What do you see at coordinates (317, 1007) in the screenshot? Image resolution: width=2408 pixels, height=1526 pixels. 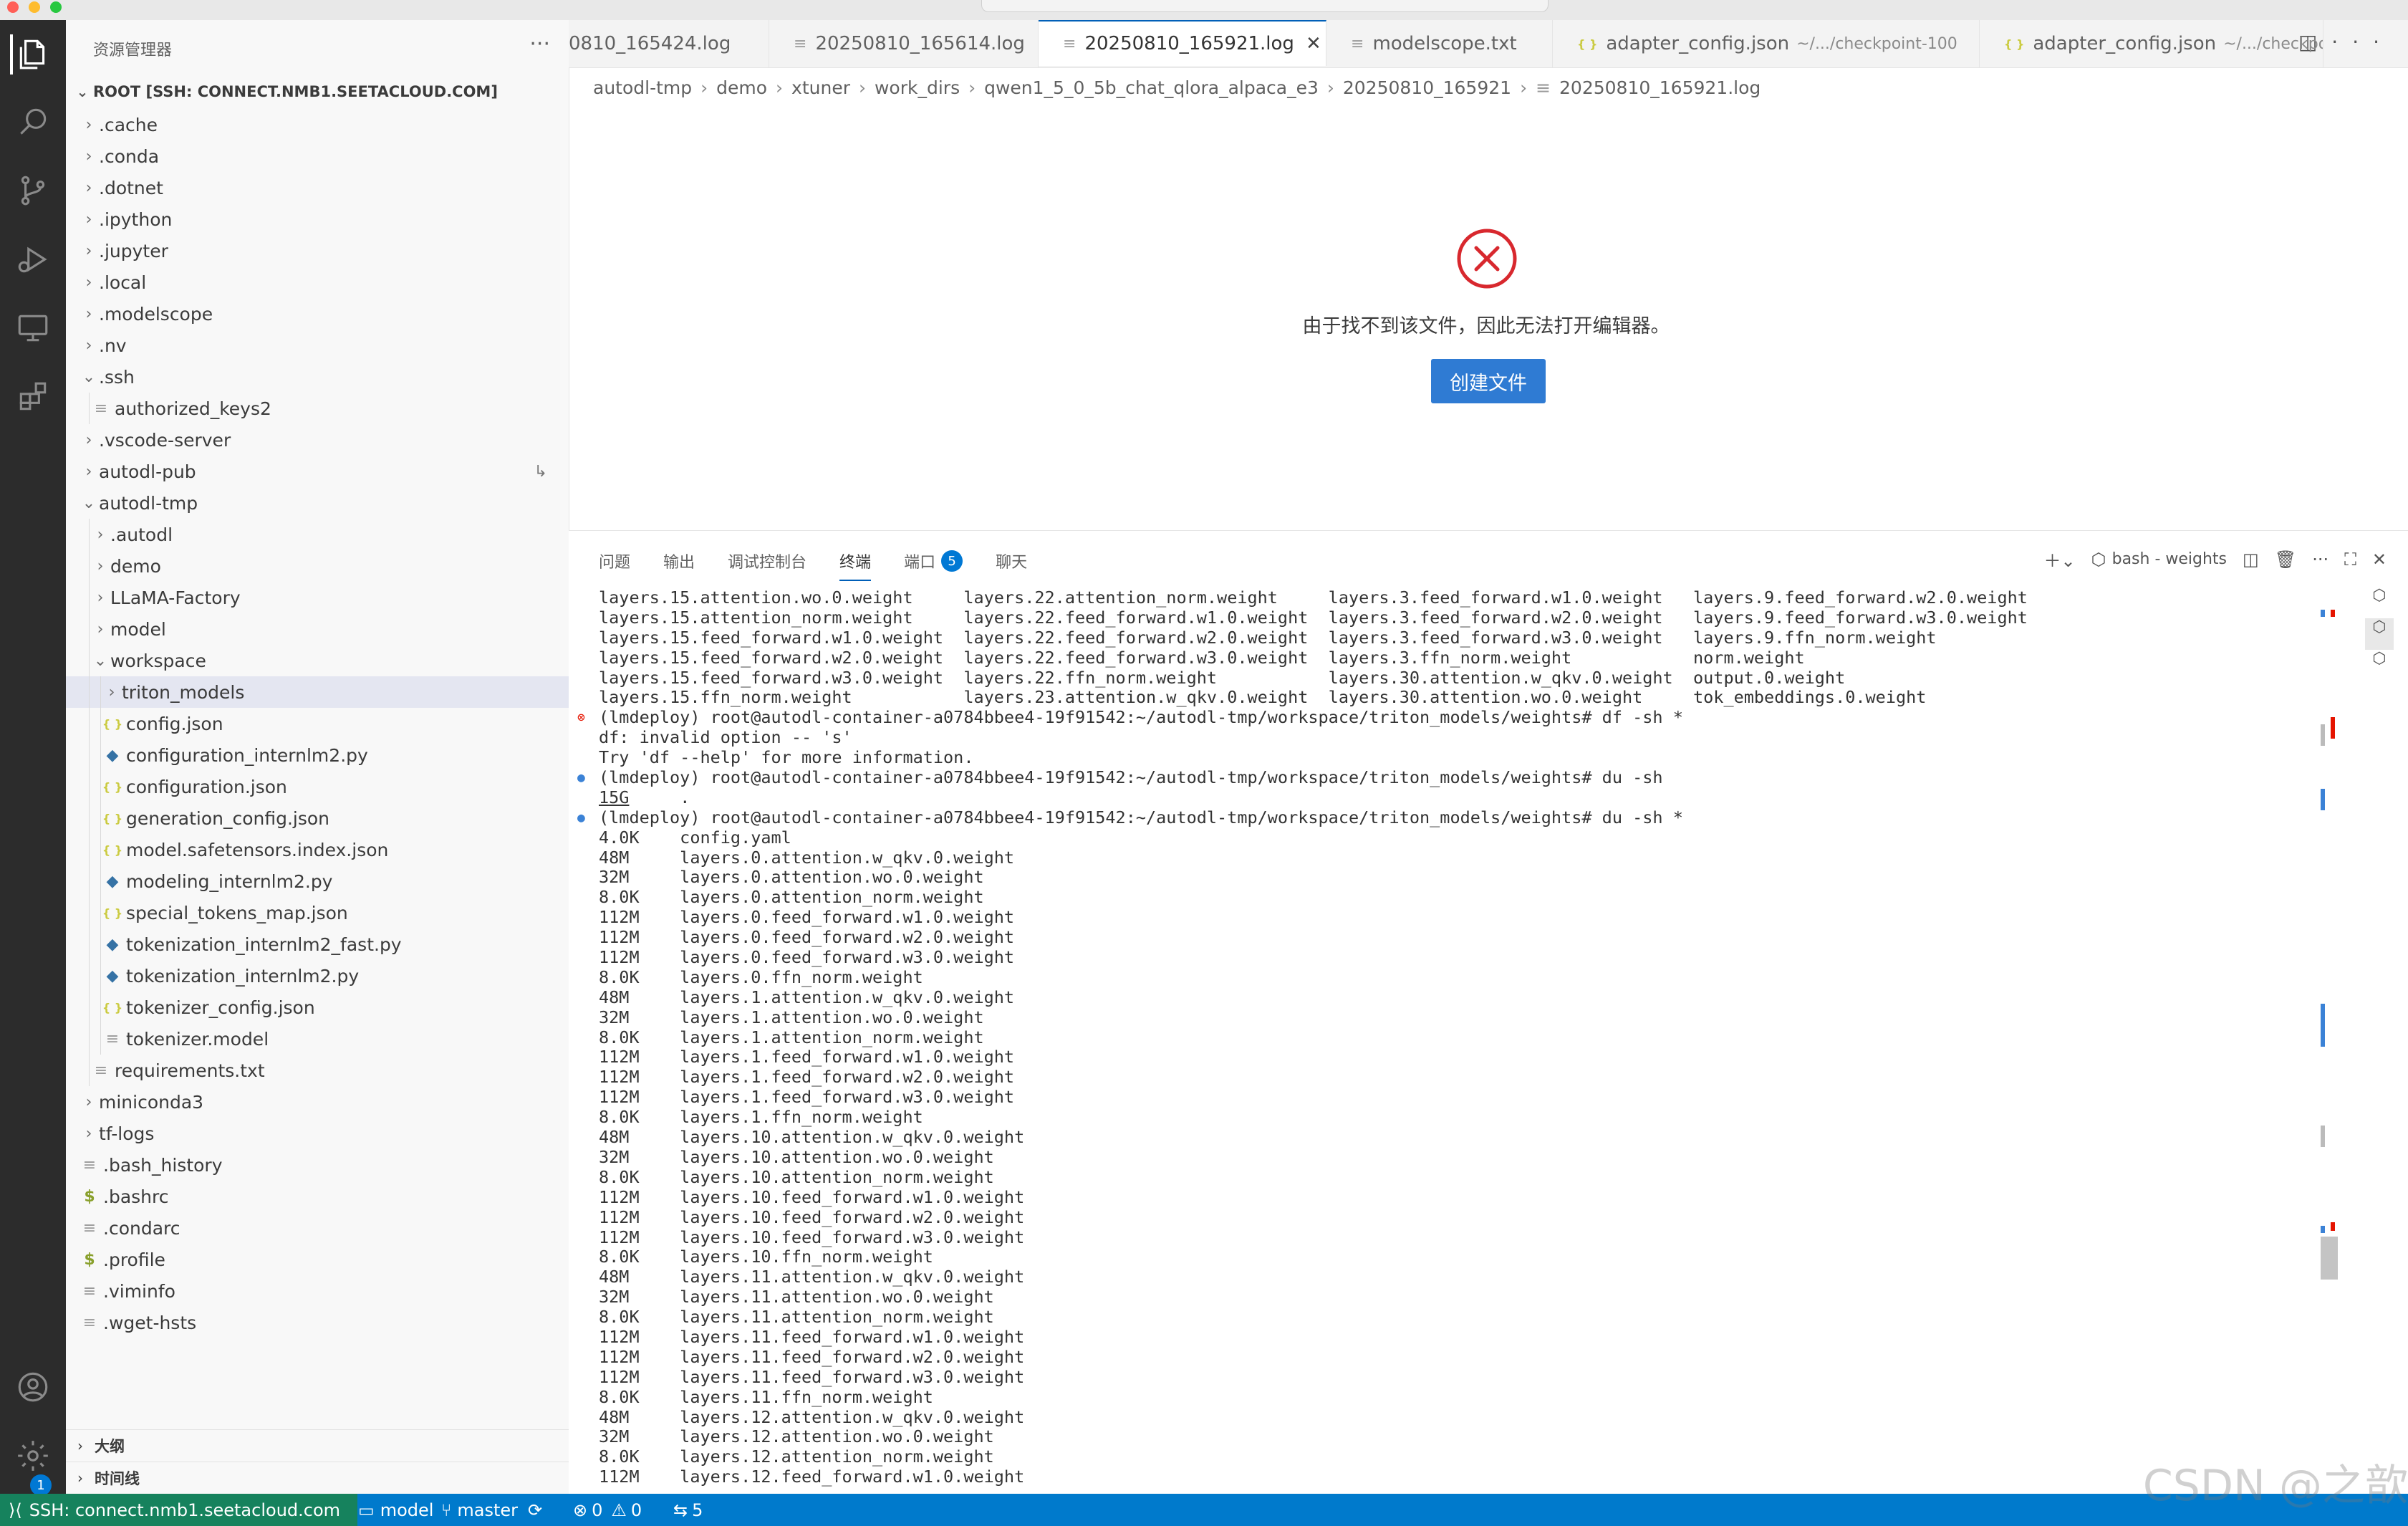 I see `tree-file: { } tokenizer_config.json` at bounding box center [317, 1007].